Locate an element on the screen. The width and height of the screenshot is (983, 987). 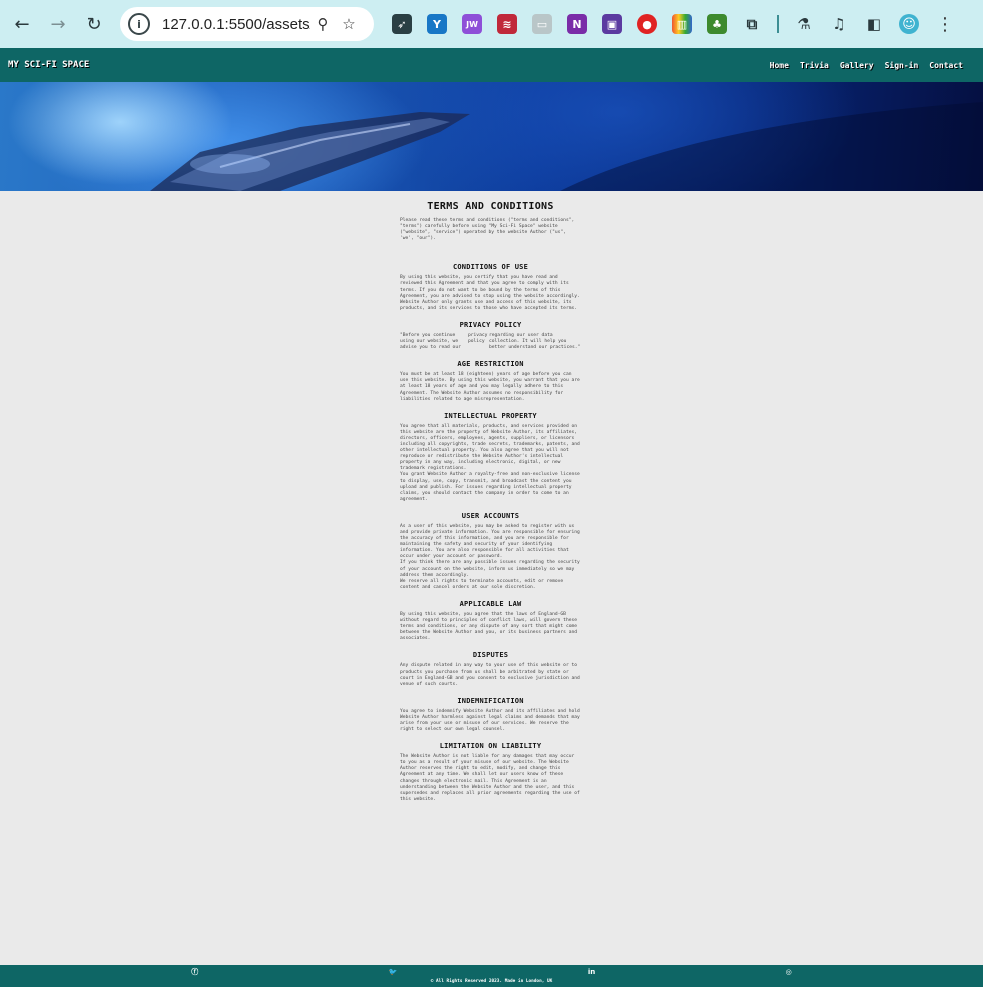
extensions-bar: ➶ Y JW ≋ ▭ N ▣ ● ▥ ♣ ⧉ ⚗ ♫ ◧ ☺ ⋮ is located at coordinates (673, 24).